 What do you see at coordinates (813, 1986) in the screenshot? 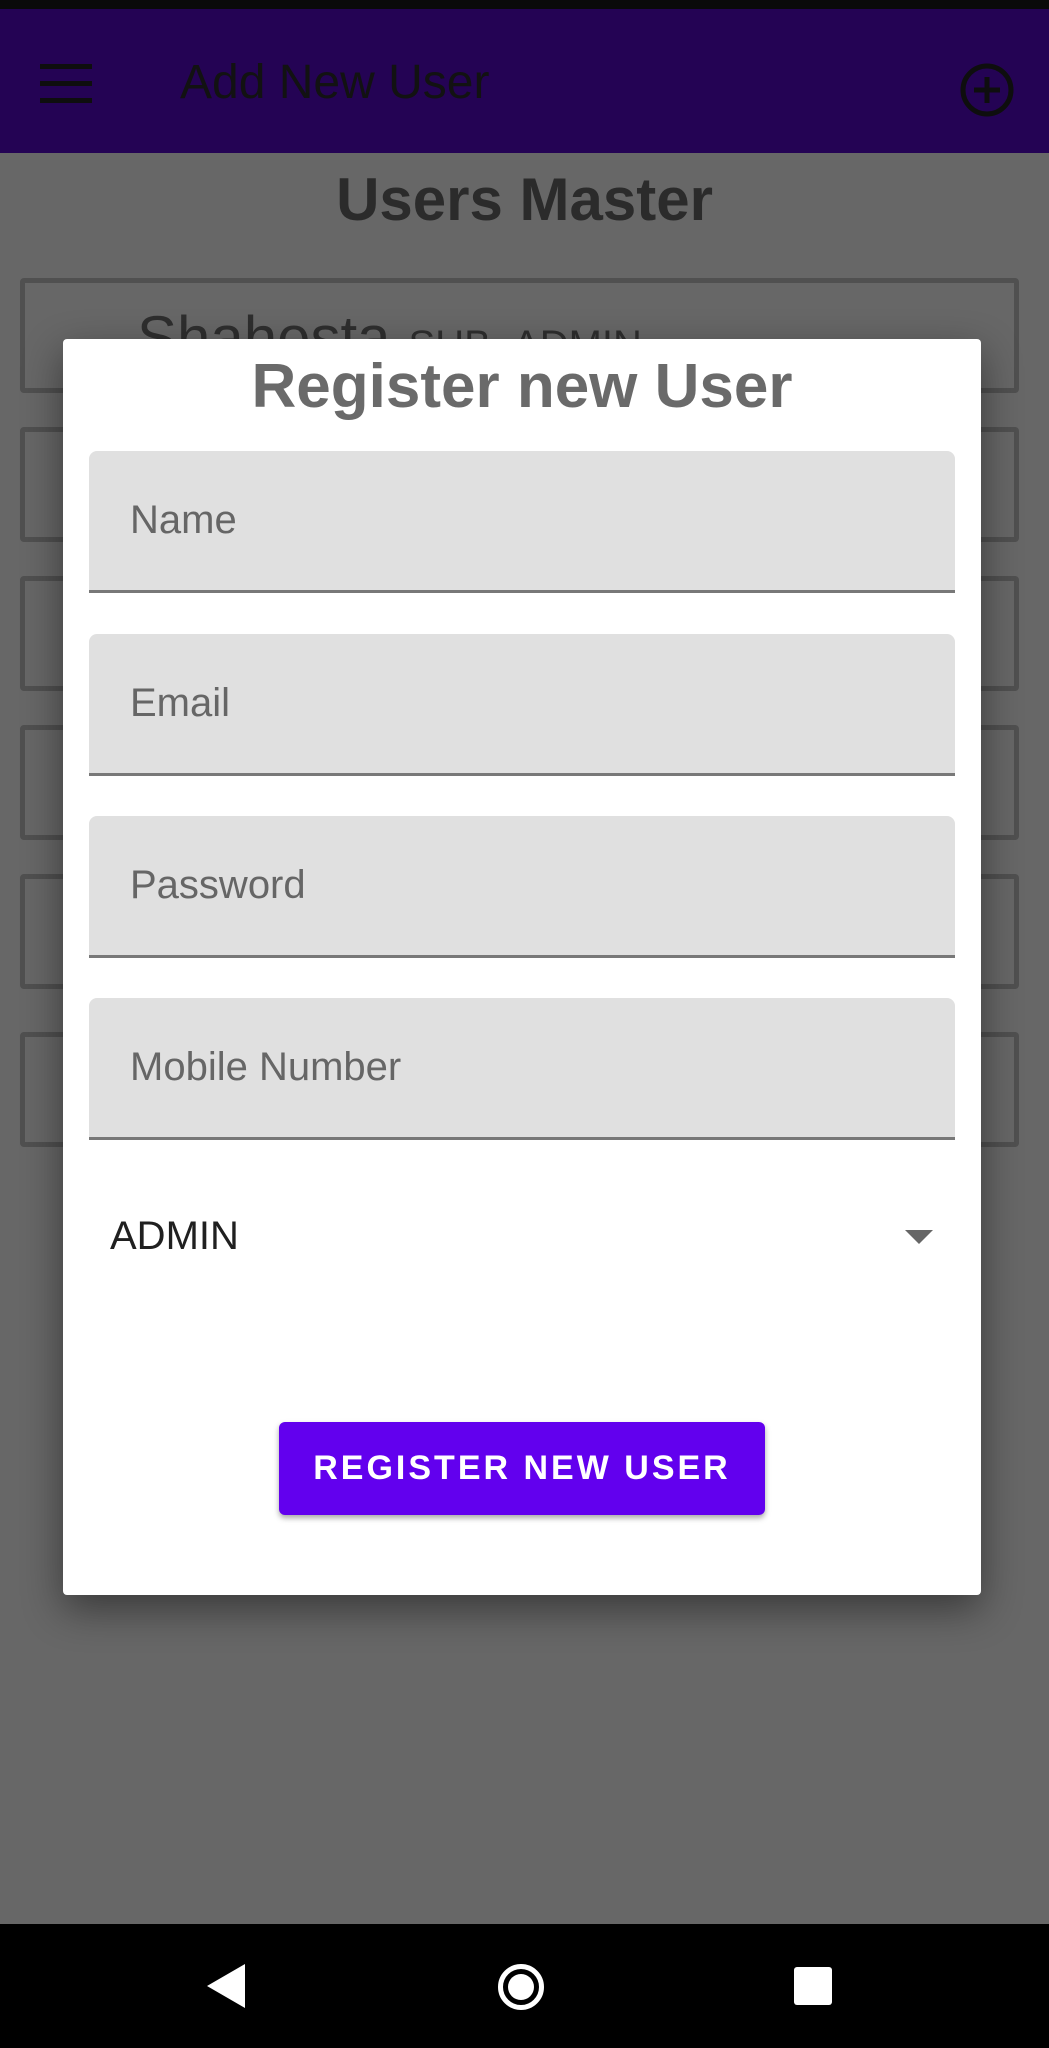
I see `recents-square-icon` at bounding box center [813, 1986].